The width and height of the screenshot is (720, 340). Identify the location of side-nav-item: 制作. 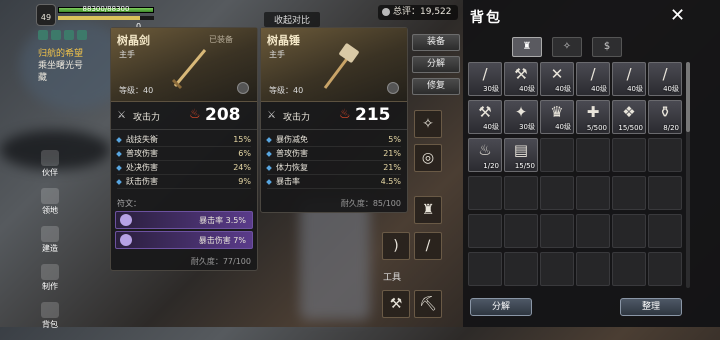
(50, 278).